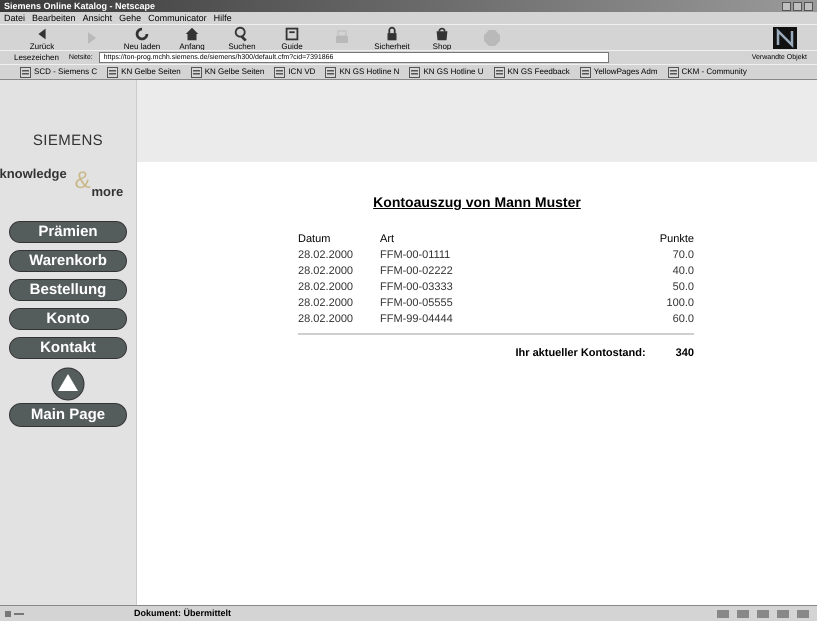 The image size is (817, 621). What do you see at coordinates (683, 287) in the screenshot?
I see `table-cell-text: 50.0` at bounding box center [683, 287].